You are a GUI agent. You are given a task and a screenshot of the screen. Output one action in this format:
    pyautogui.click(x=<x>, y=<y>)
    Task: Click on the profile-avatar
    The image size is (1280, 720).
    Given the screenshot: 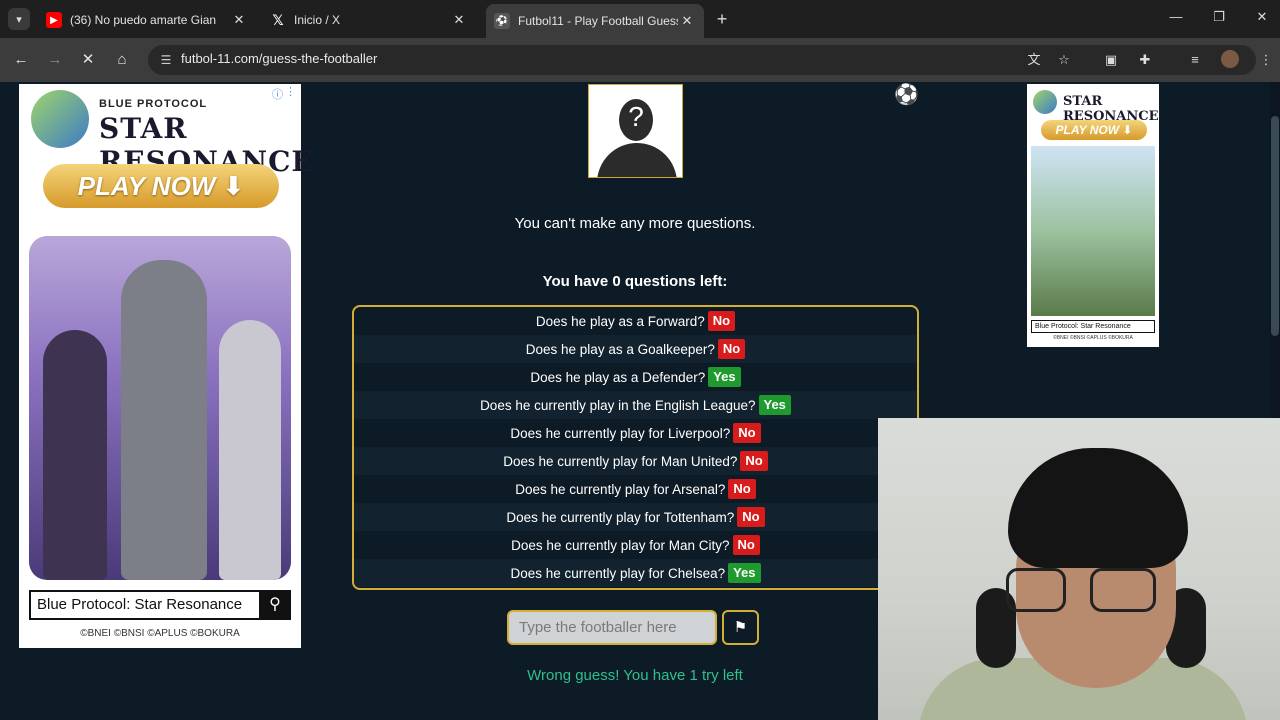 What is the action you would take?
    pyautogui.click(x=1230, y=59)
    